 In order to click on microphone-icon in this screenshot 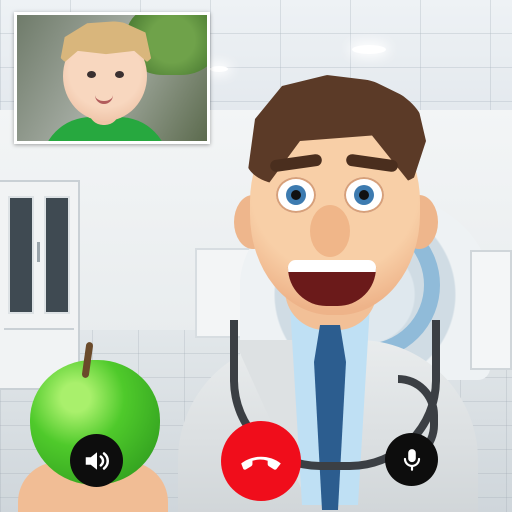, I will do `click(411, 459)`.